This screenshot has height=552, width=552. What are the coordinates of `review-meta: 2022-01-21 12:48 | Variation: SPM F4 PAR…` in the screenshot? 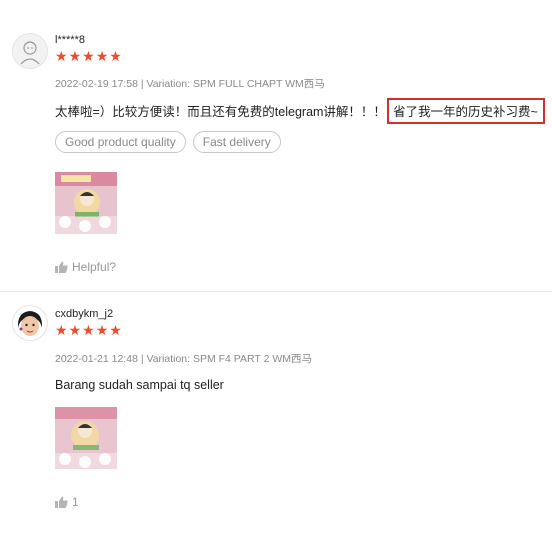 It's located at (183, 359).